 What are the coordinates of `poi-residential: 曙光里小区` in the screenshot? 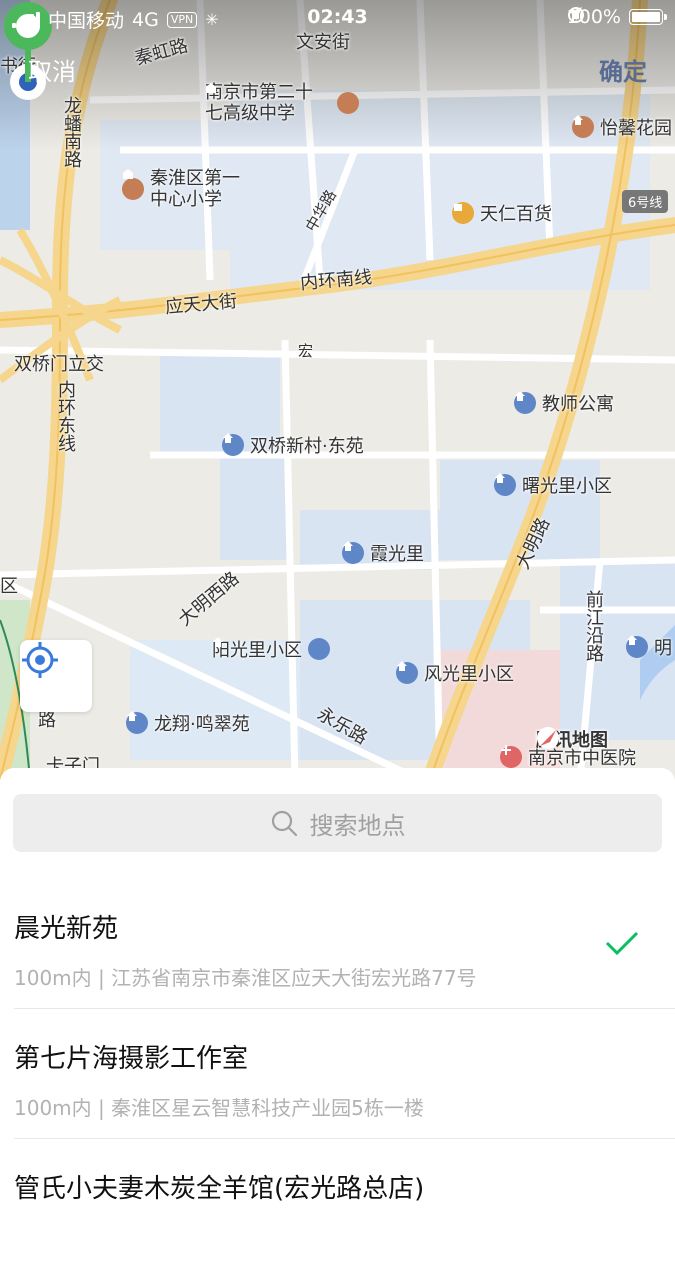 It's located at (553, 485).